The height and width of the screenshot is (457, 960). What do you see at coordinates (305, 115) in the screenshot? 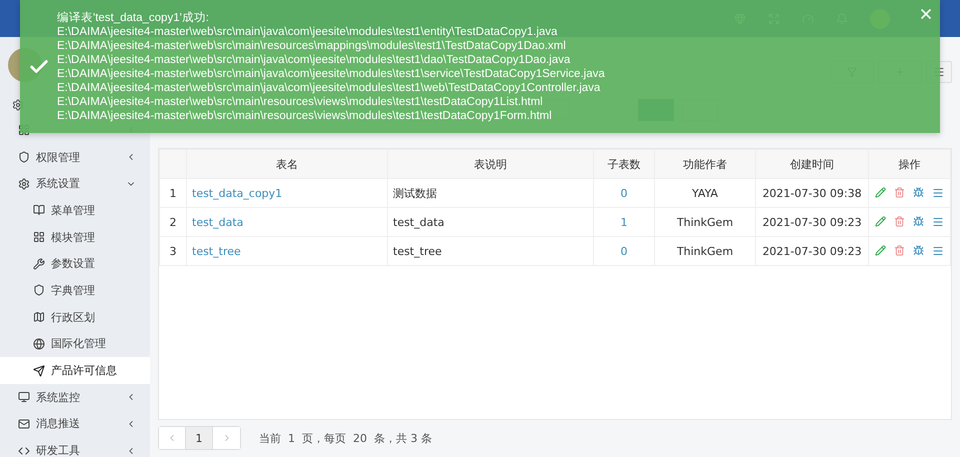
I see `file-path: E:\DAIMA\jeesite4-master\web\src\main\resources\views\modules\test1\testDataCopy1Form.html` at bounding box center [305, 115].